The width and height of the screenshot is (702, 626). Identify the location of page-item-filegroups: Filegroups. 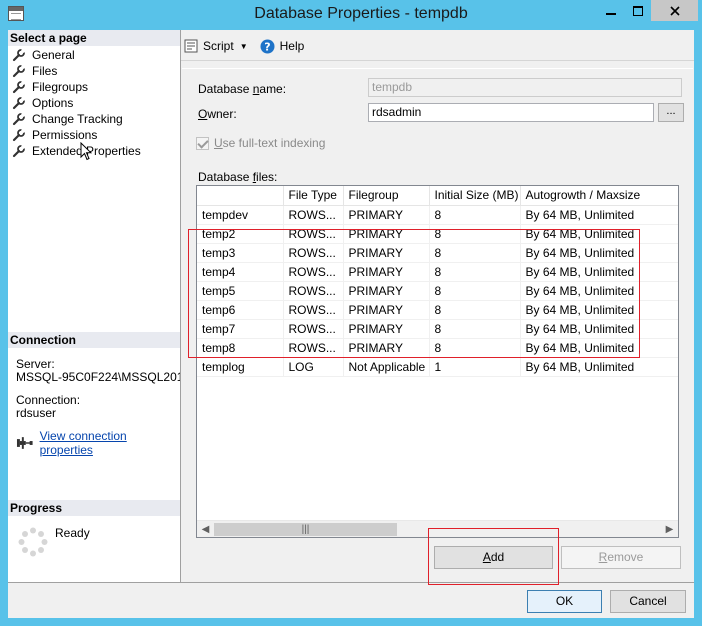
(94, 87).